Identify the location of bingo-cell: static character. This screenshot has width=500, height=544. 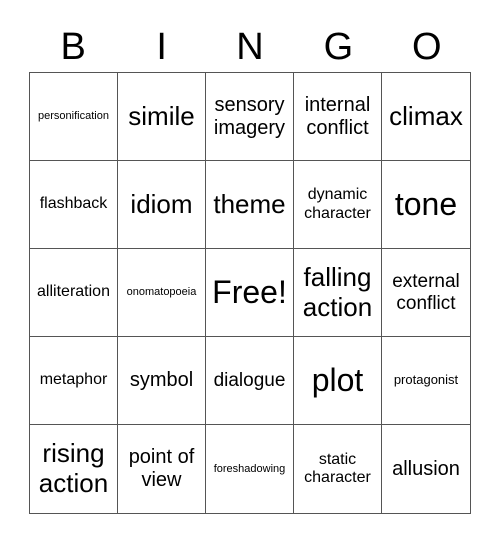
(338, 469).